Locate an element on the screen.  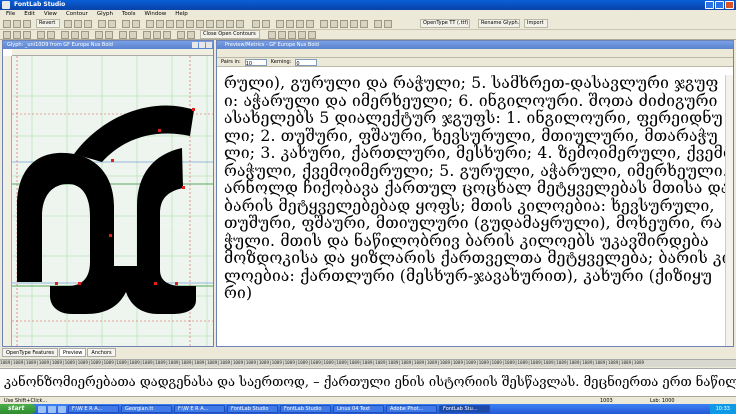
menu-file: File is located at coordinates (10, 14).